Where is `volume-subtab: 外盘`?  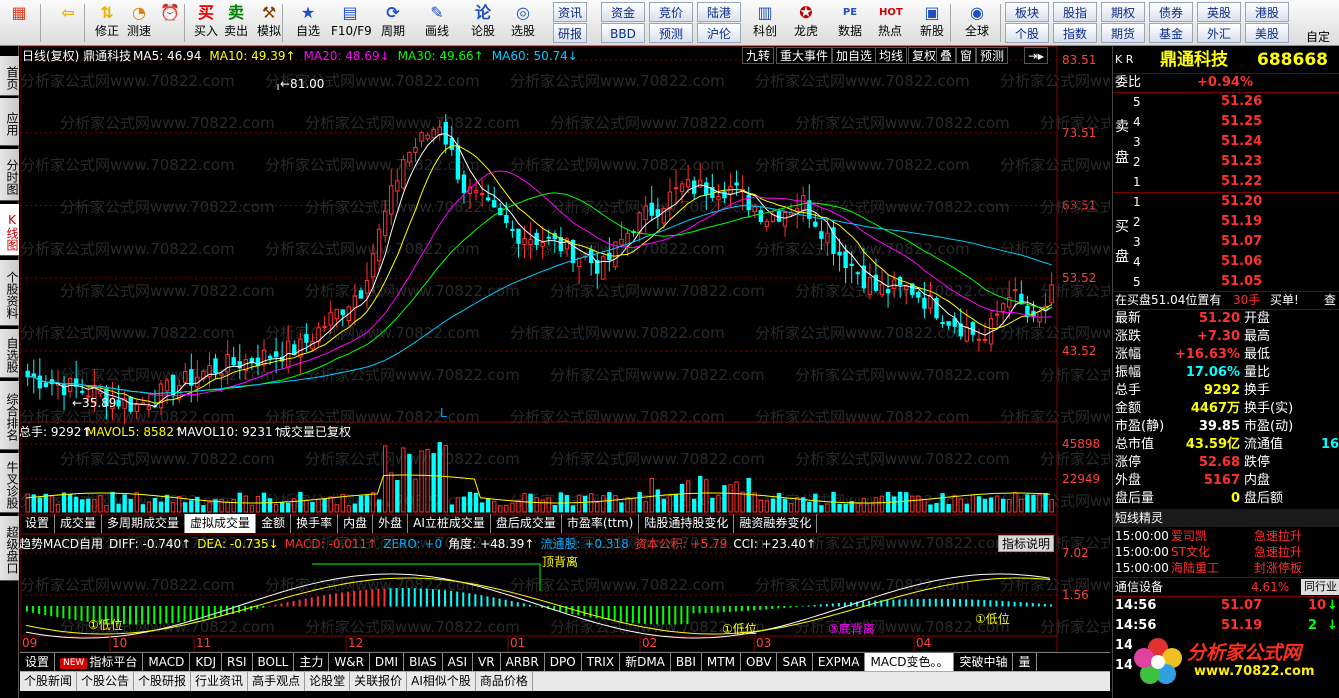 volume-subtab: 外盘 is located at coordinates (391, 523).